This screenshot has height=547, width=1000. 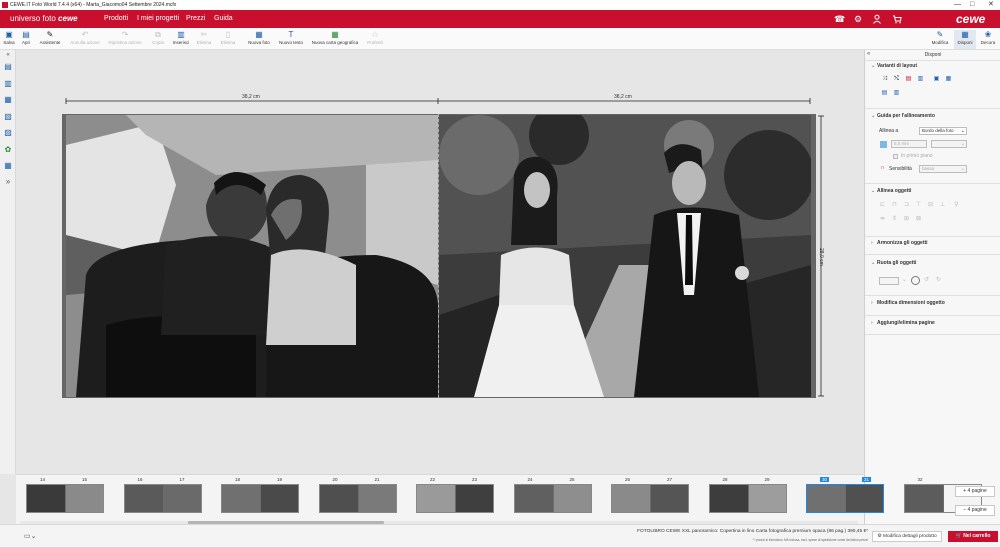 What do you see at coordinates (936, 79) in the screenshot?
I see `layout-b-icon: ▣` at bounding box center [936, 79].